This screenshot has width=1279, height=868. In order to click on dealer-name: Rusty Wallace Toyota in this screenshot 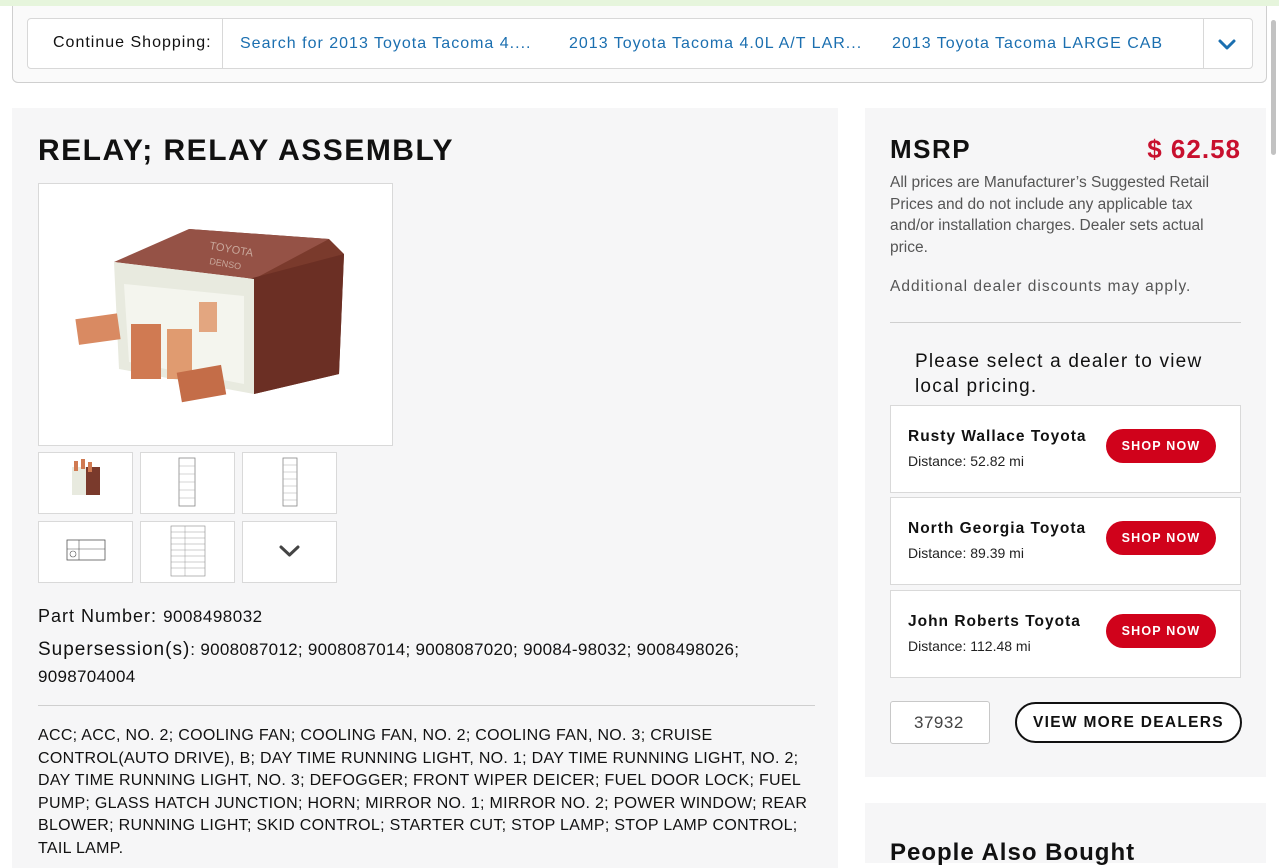, I will do `click(997, 436)`.